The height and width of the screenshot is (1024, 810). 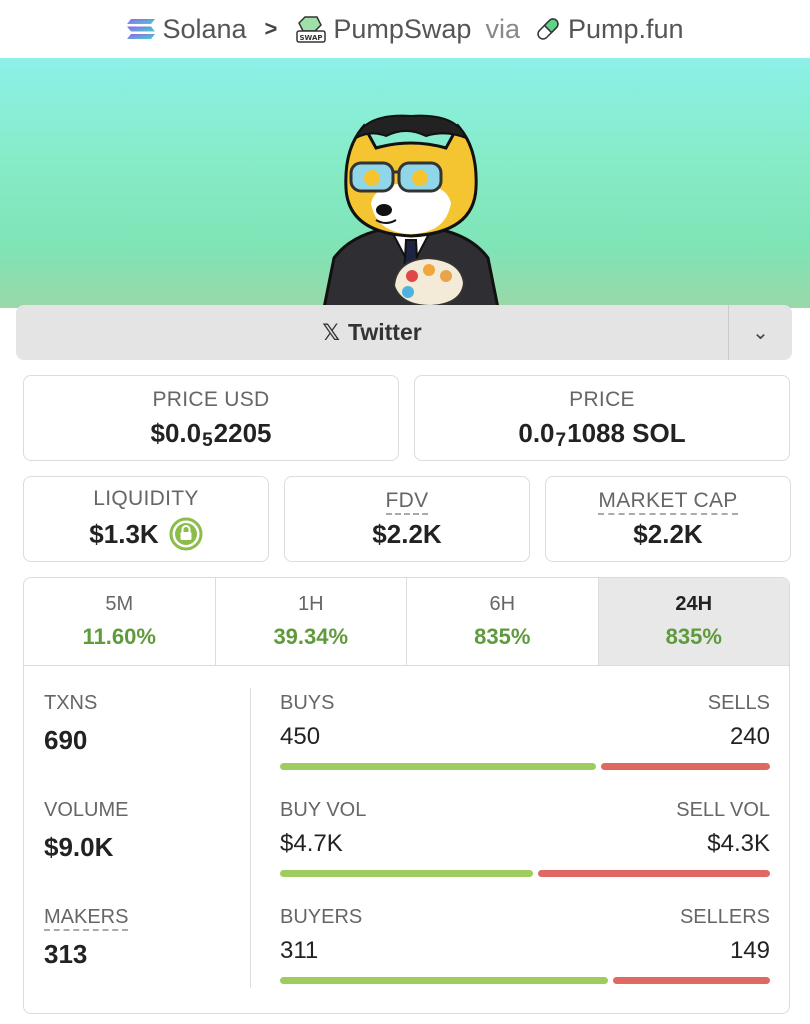 I want to click on chevron-right-icon: >, so click(x=271, y=28).